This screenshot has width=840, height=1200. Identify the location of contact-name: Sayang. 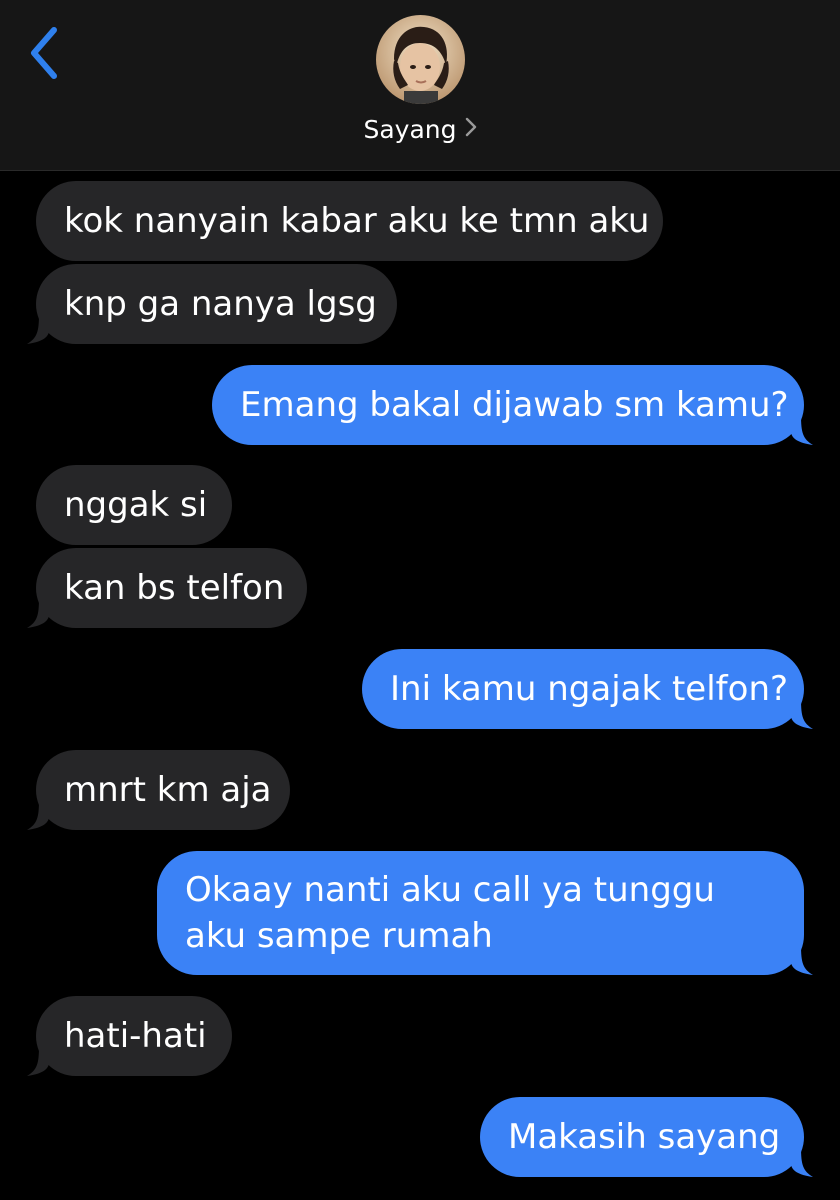
(410, 129).